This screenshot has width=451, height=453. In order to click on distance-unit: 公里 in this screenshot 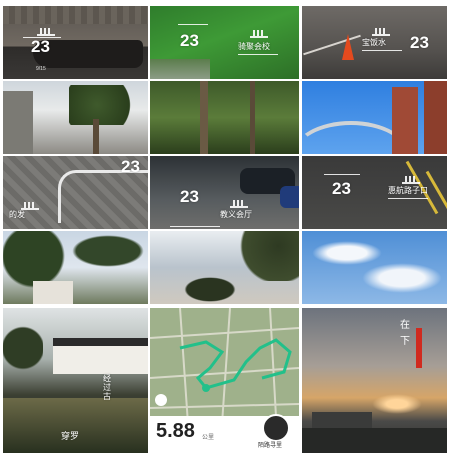, I will do `click(208, 438)`.